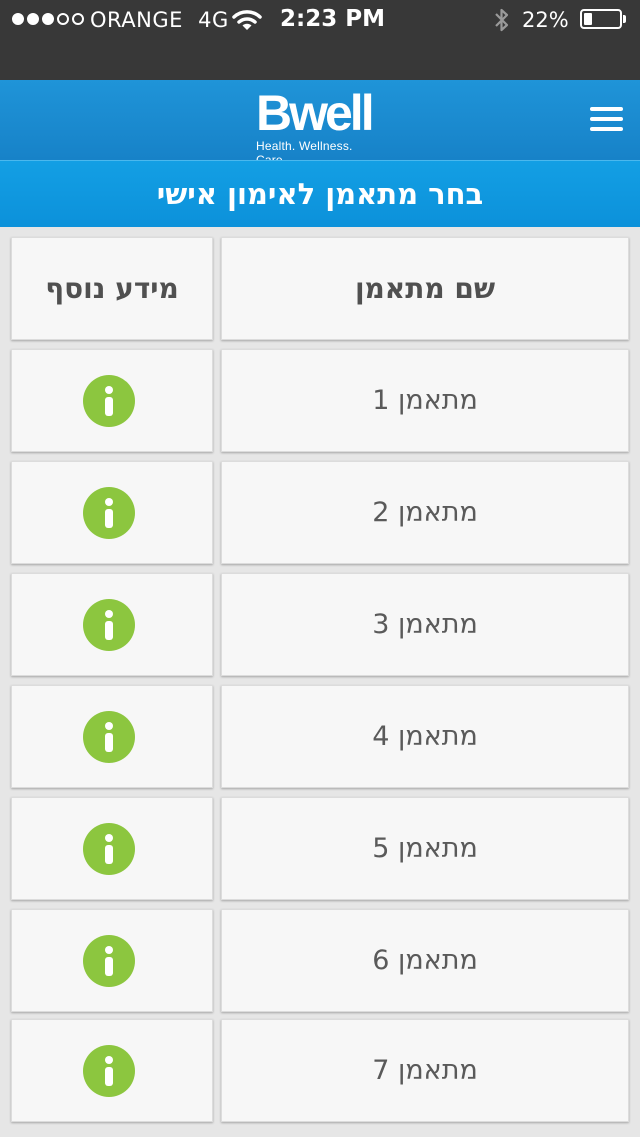 This screenshot has height=1137, width=640. I want to click on trainee-name: מתאמן 4, so click(425, 736).